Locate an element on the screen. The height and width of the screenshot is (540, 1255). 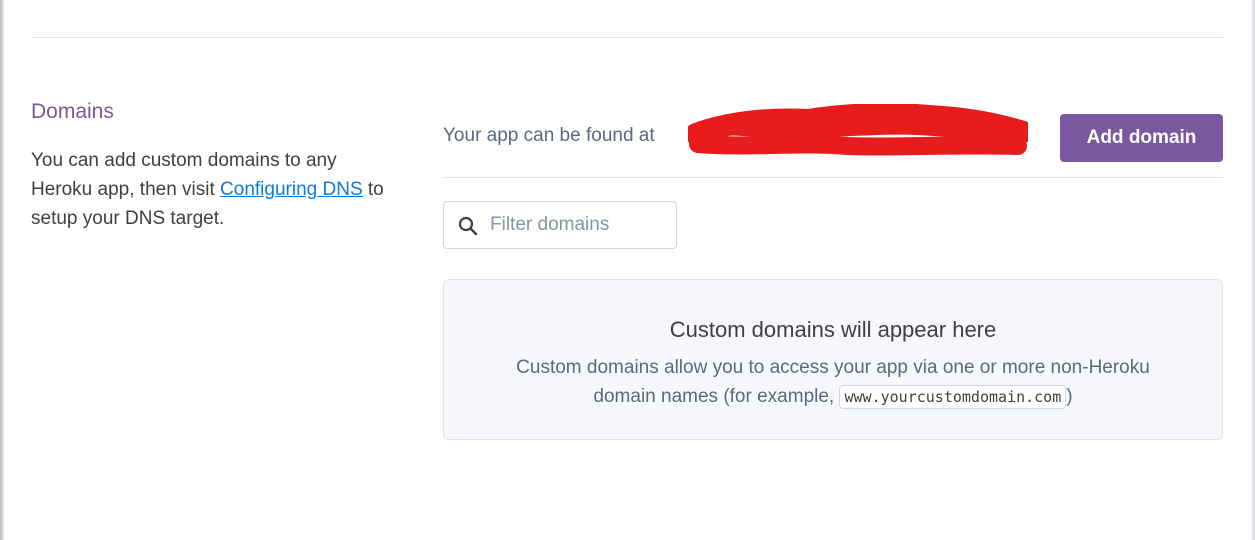
filter-domains-input is located at coordinates (580, 225).